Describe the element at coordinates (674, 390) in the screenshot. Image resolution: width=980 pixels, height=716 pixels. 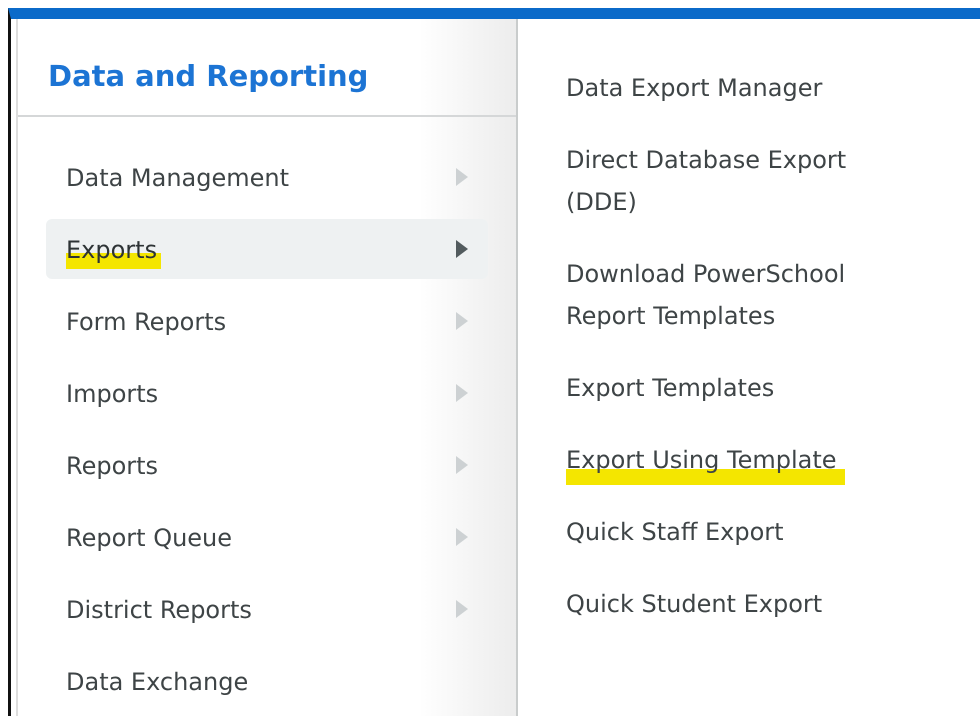
I see `submenu-link: Export Templates` at that location.